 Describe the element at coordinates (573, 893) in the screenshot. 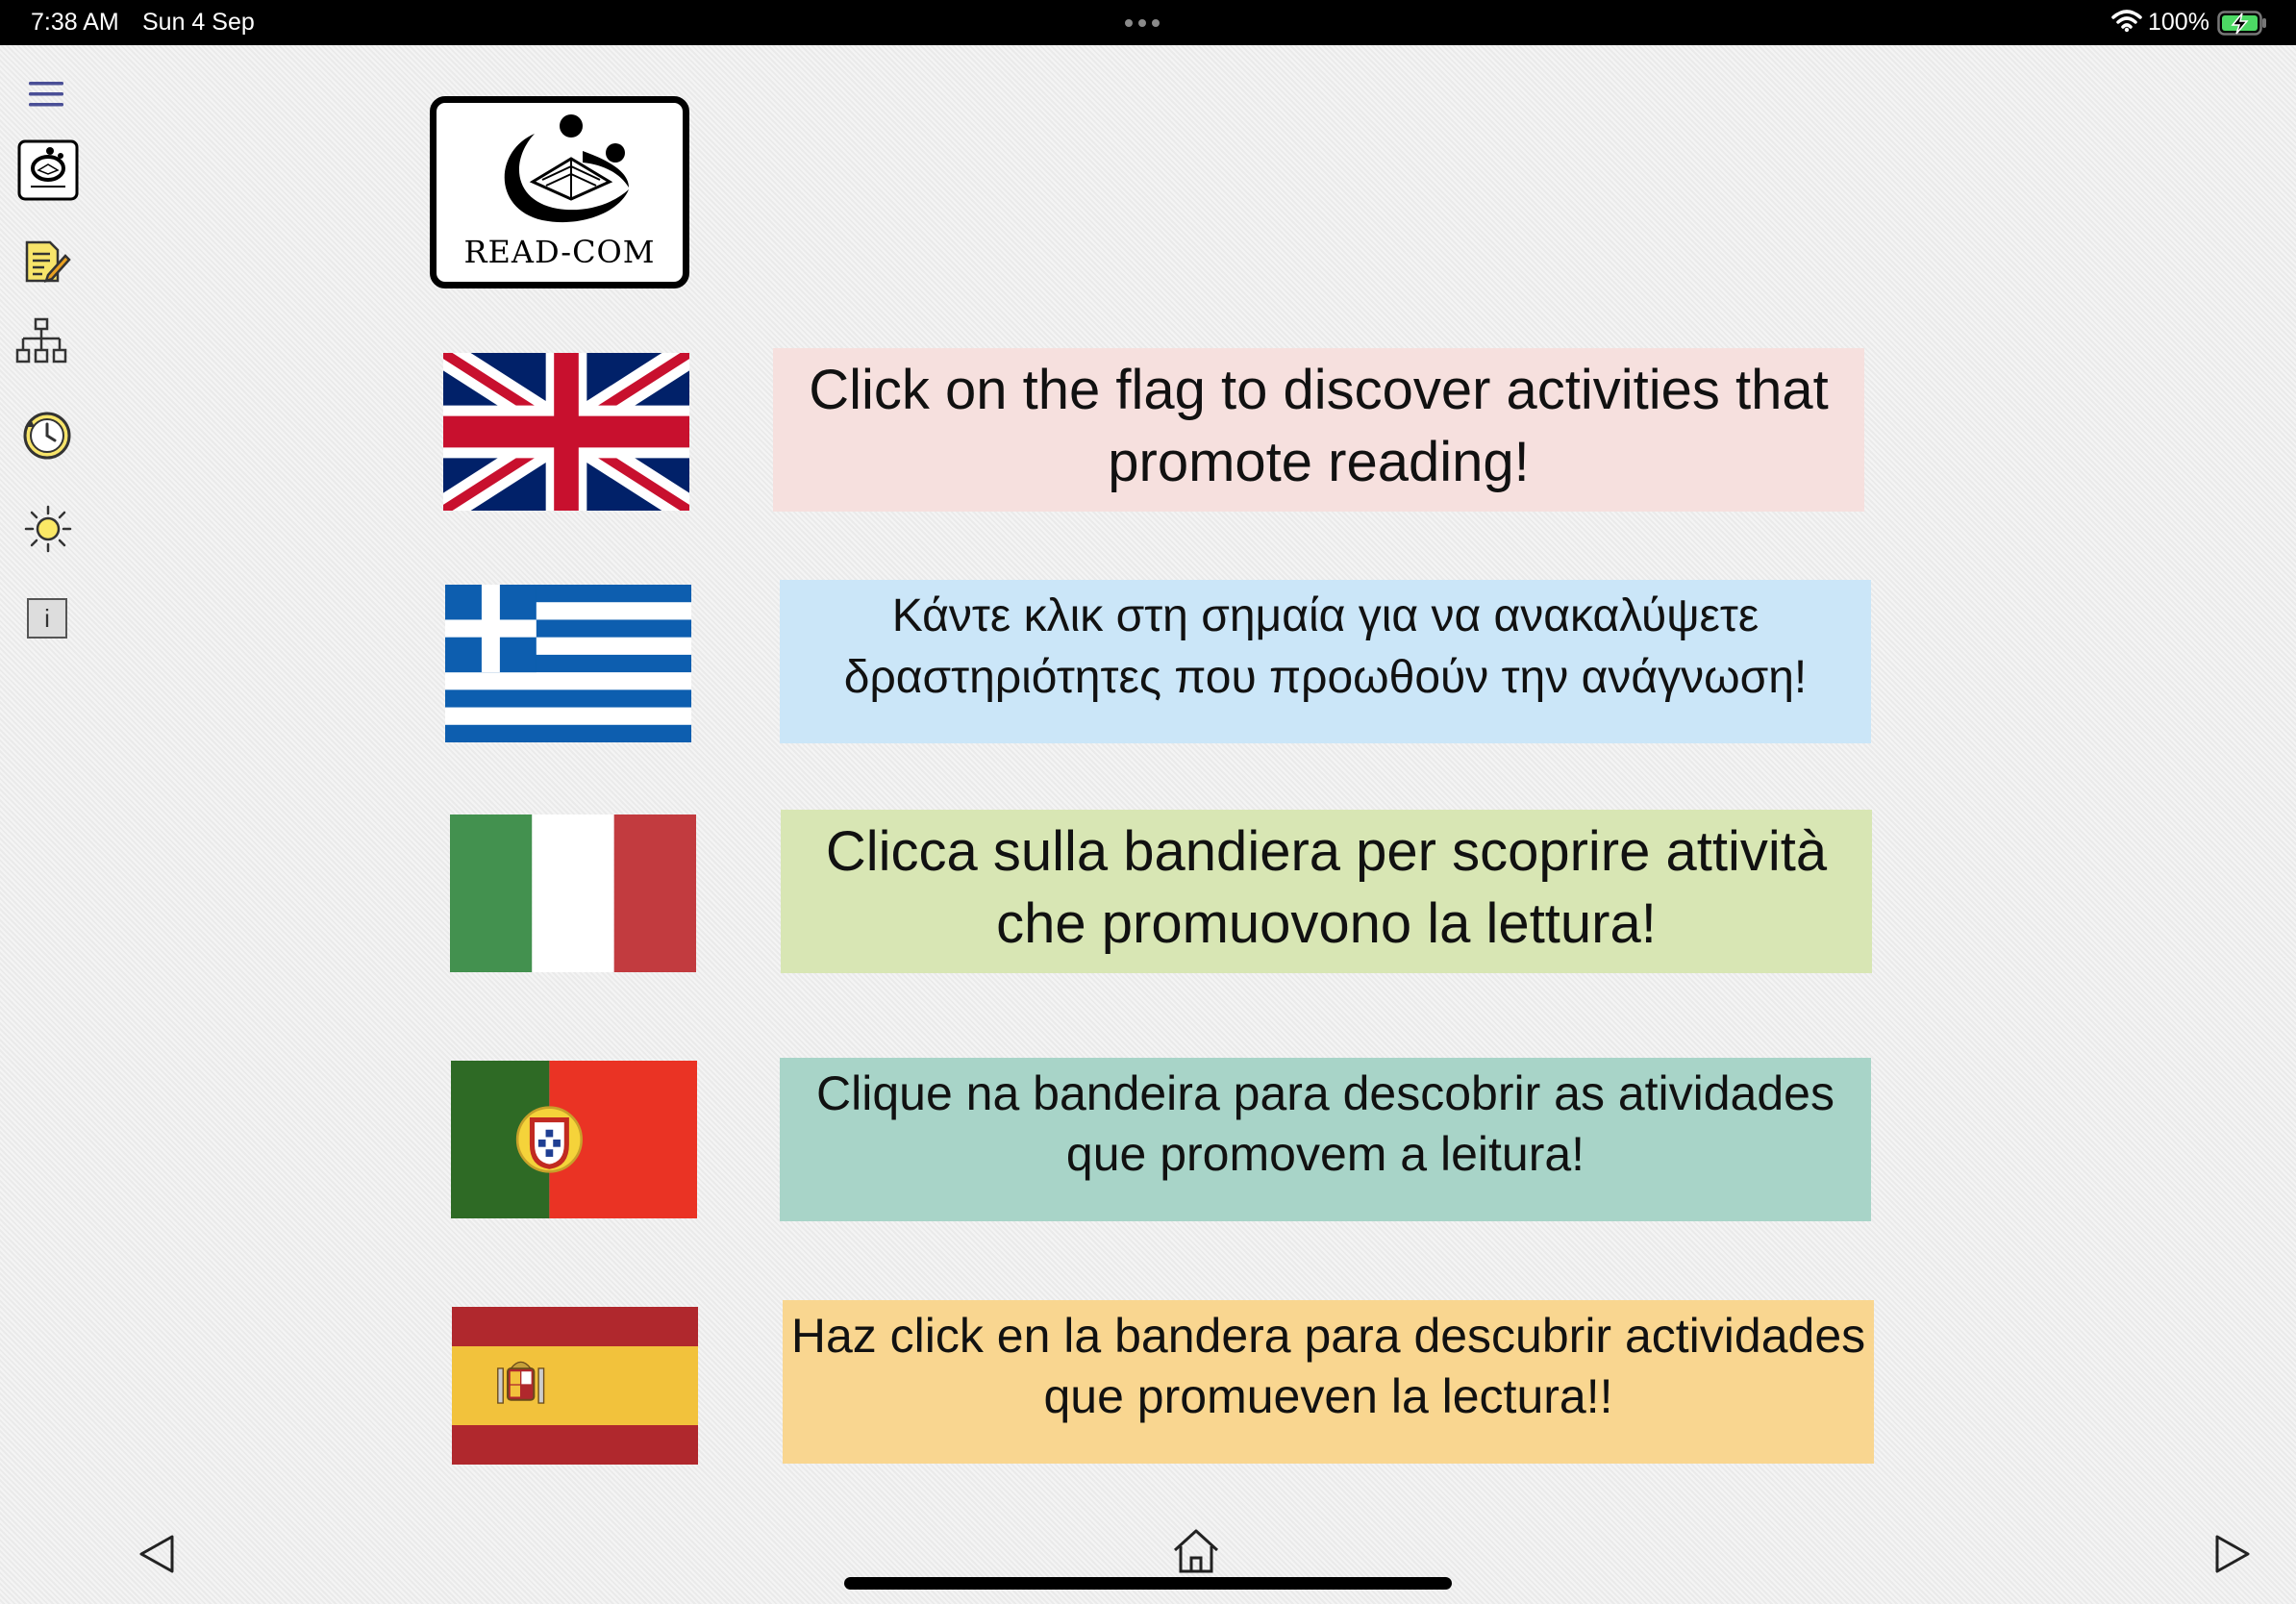

I see `italian-flag` at that location.